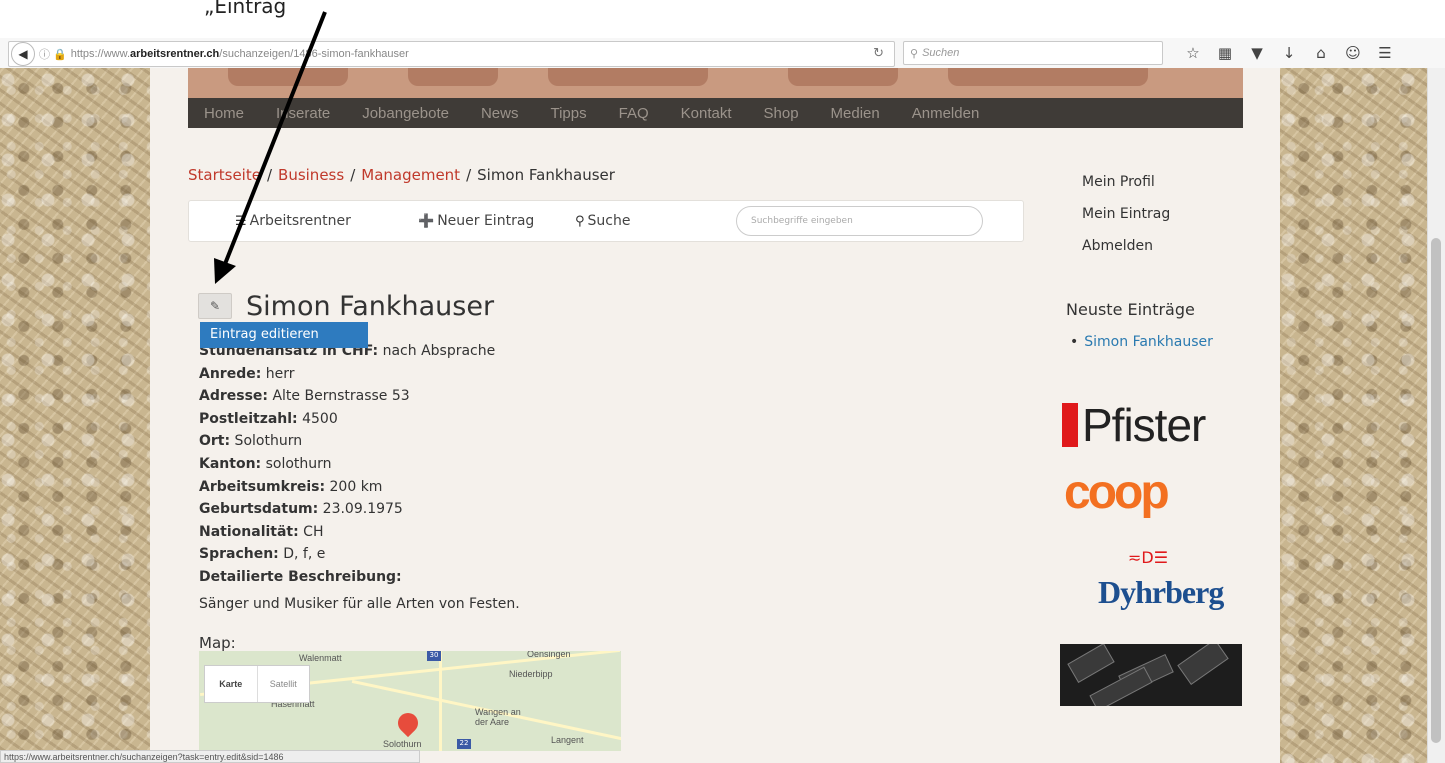  Describe the element at coordinates (293, 221) in the screenshot. I see `subnav-list-link: ☰ Arbeitsrentner` at that location.